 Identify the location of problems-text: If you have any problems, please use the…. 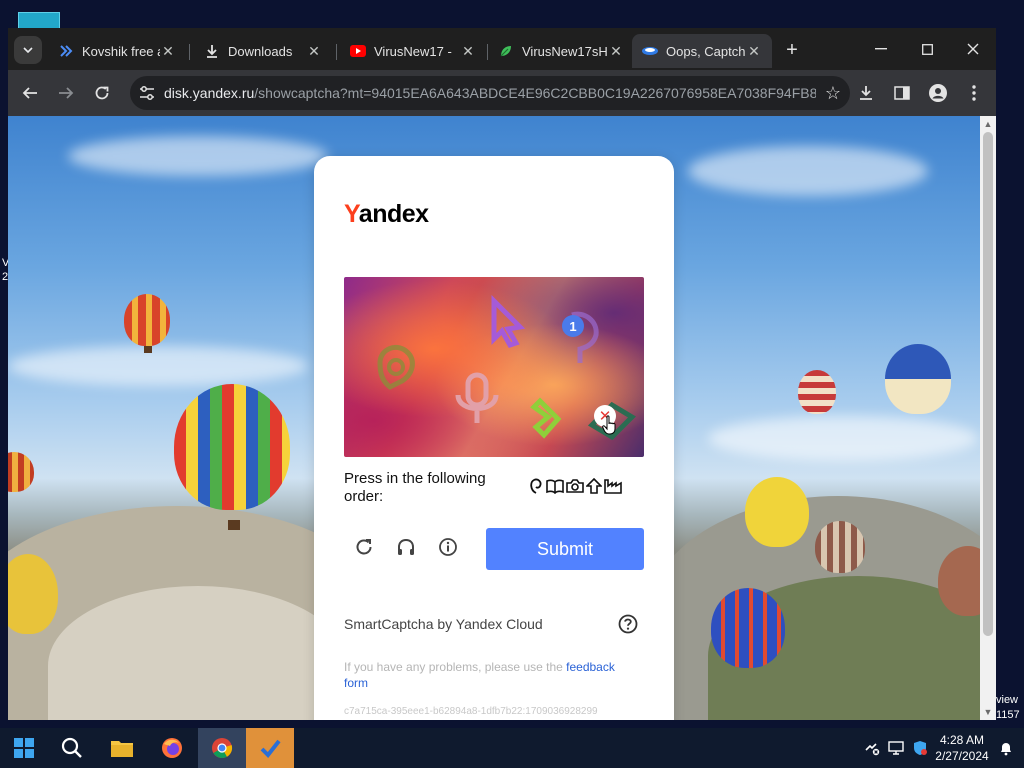
(489, 675).